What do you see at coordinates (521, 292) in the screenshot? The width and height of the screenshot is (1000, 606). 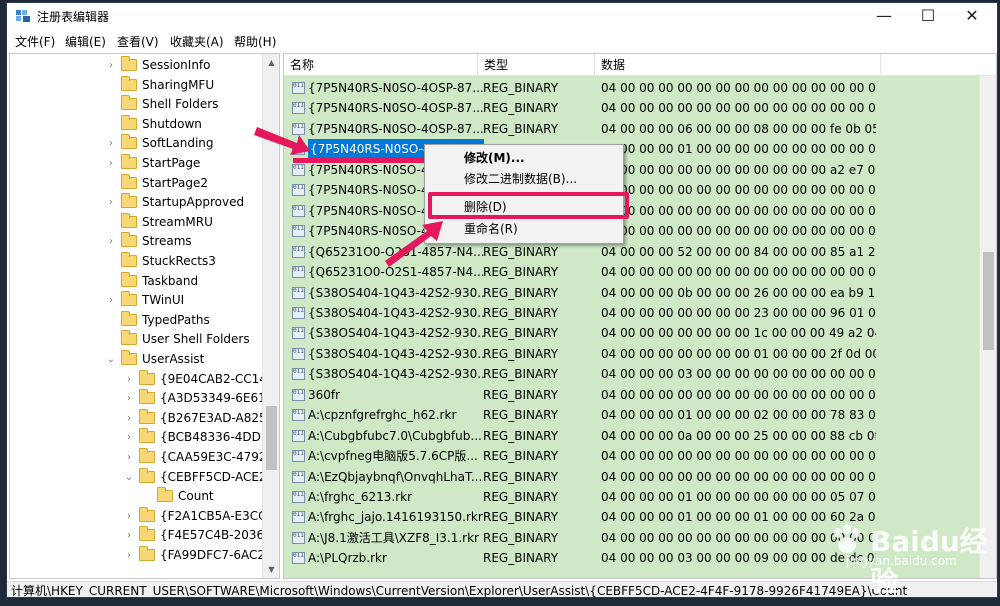 I see `value-type: REG_BINARY` at bounding box center [521, 292].